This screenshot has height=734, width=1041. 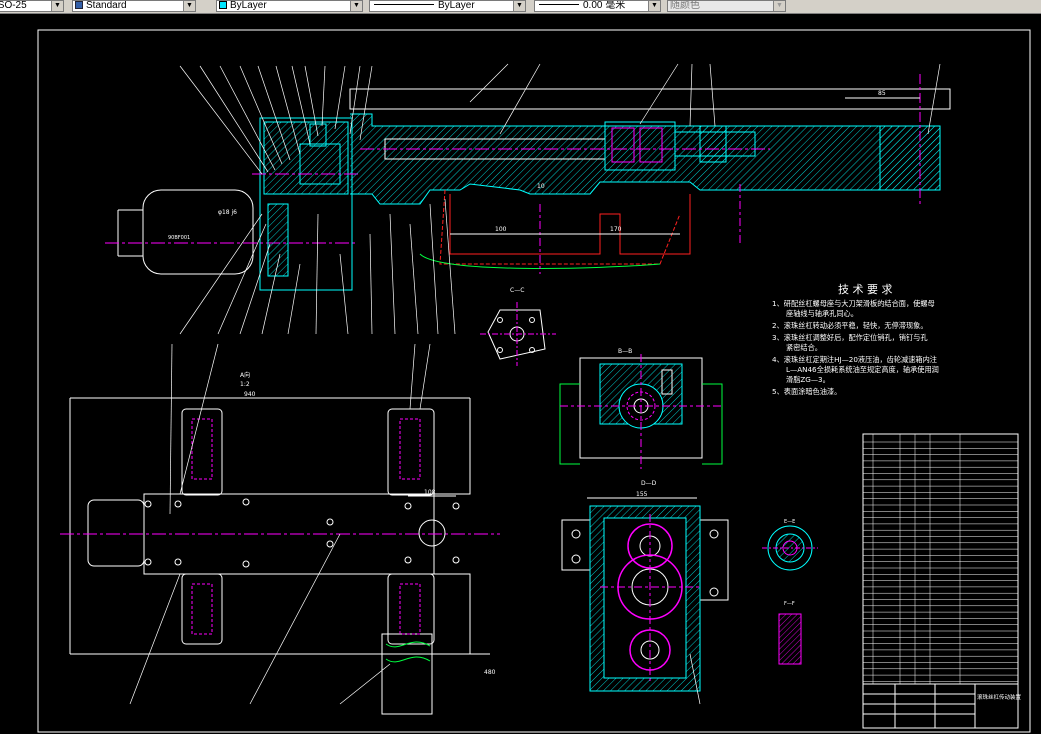 I want to click on parts-list-rows, so click(x=940, y=559).